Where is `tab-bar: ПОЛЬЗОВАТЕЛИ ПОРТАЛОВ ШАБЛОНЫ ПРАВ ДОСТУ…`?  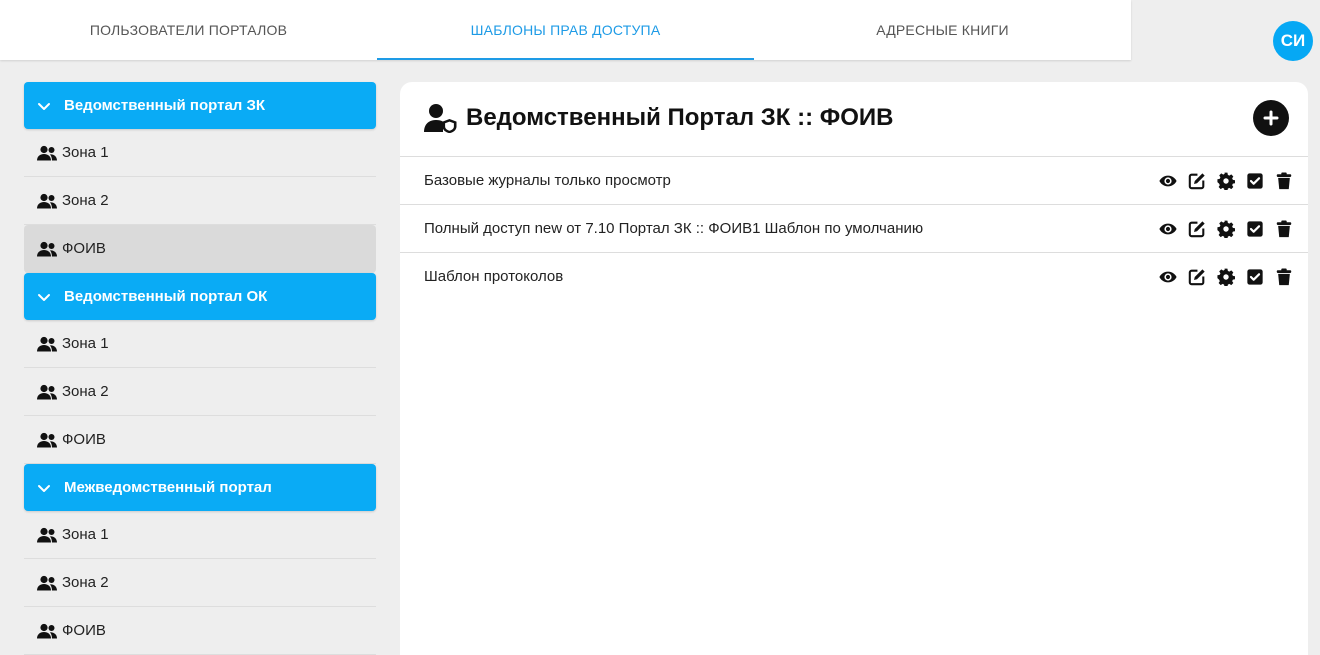
tab-bar: ПОЛЬЗОВАТЕЛИ ПОРТАЛОВ ШАБЛОНЫ ПРАВ ДОСТУ… is located at coordinates (565, 30).